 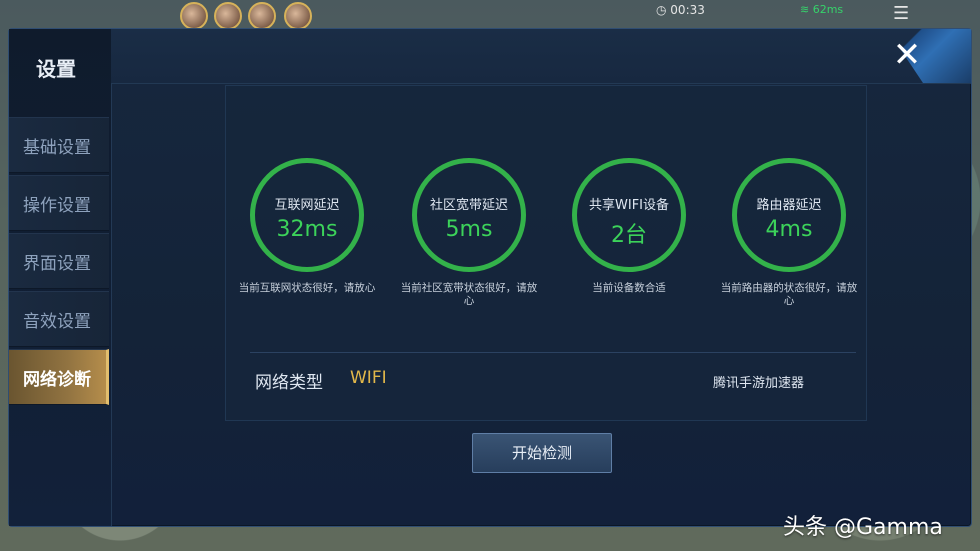 I want to click on gauge-description: 当前互联网状态很好，请放心, so click(x=307, y=288).